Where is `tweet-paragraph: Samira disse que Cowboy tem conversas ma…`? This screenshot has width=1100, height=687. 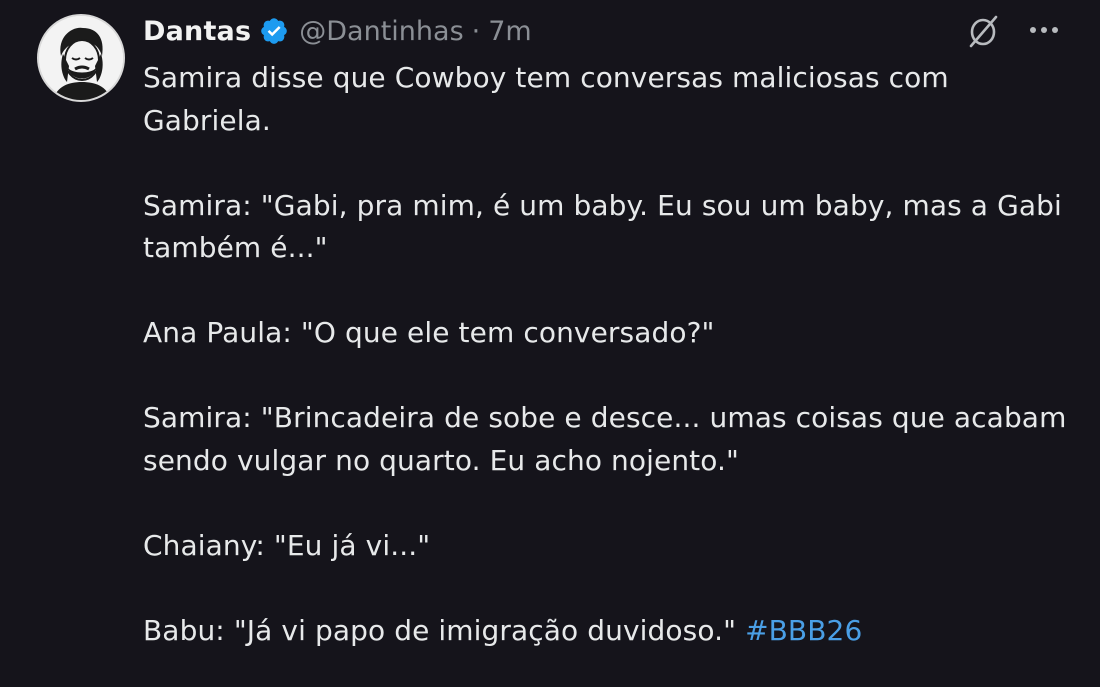
tweet-paragraph: Samira disse que Cowboy tem conversas ma… is located at coordinates (546, 99).